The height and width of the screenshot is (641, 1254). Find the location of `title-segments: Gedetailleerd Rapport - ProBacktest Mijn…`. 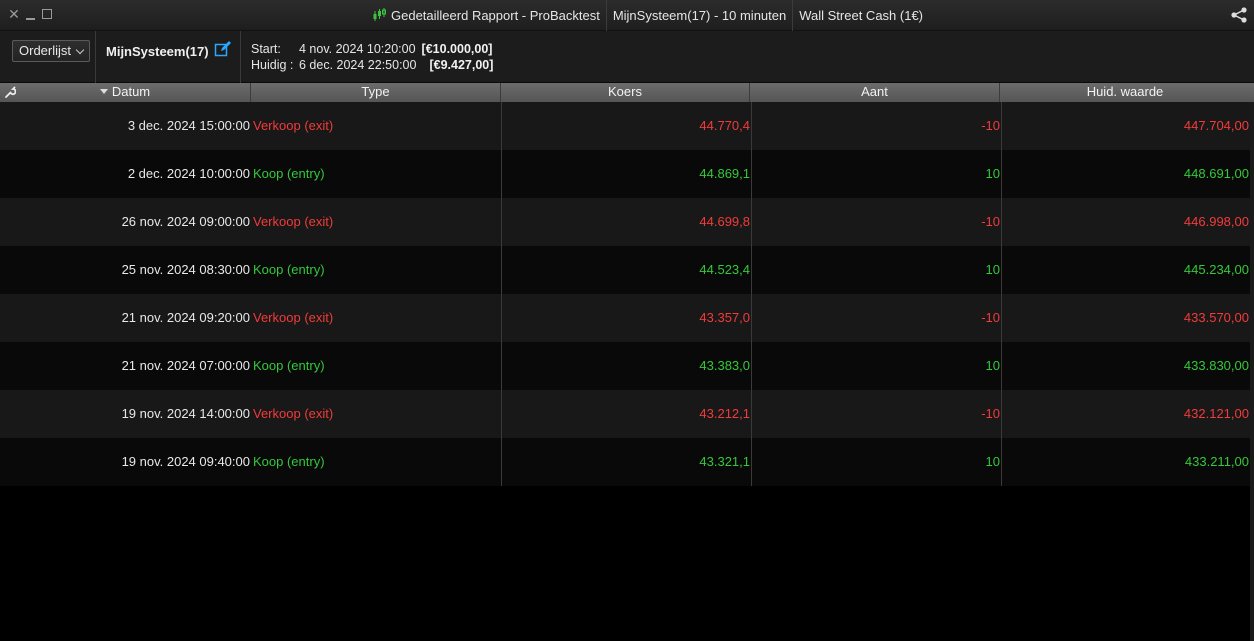

title-segments: Gedetailleerd Rapport - ProBacktest Mijn… is located at coordinates (647, 15).